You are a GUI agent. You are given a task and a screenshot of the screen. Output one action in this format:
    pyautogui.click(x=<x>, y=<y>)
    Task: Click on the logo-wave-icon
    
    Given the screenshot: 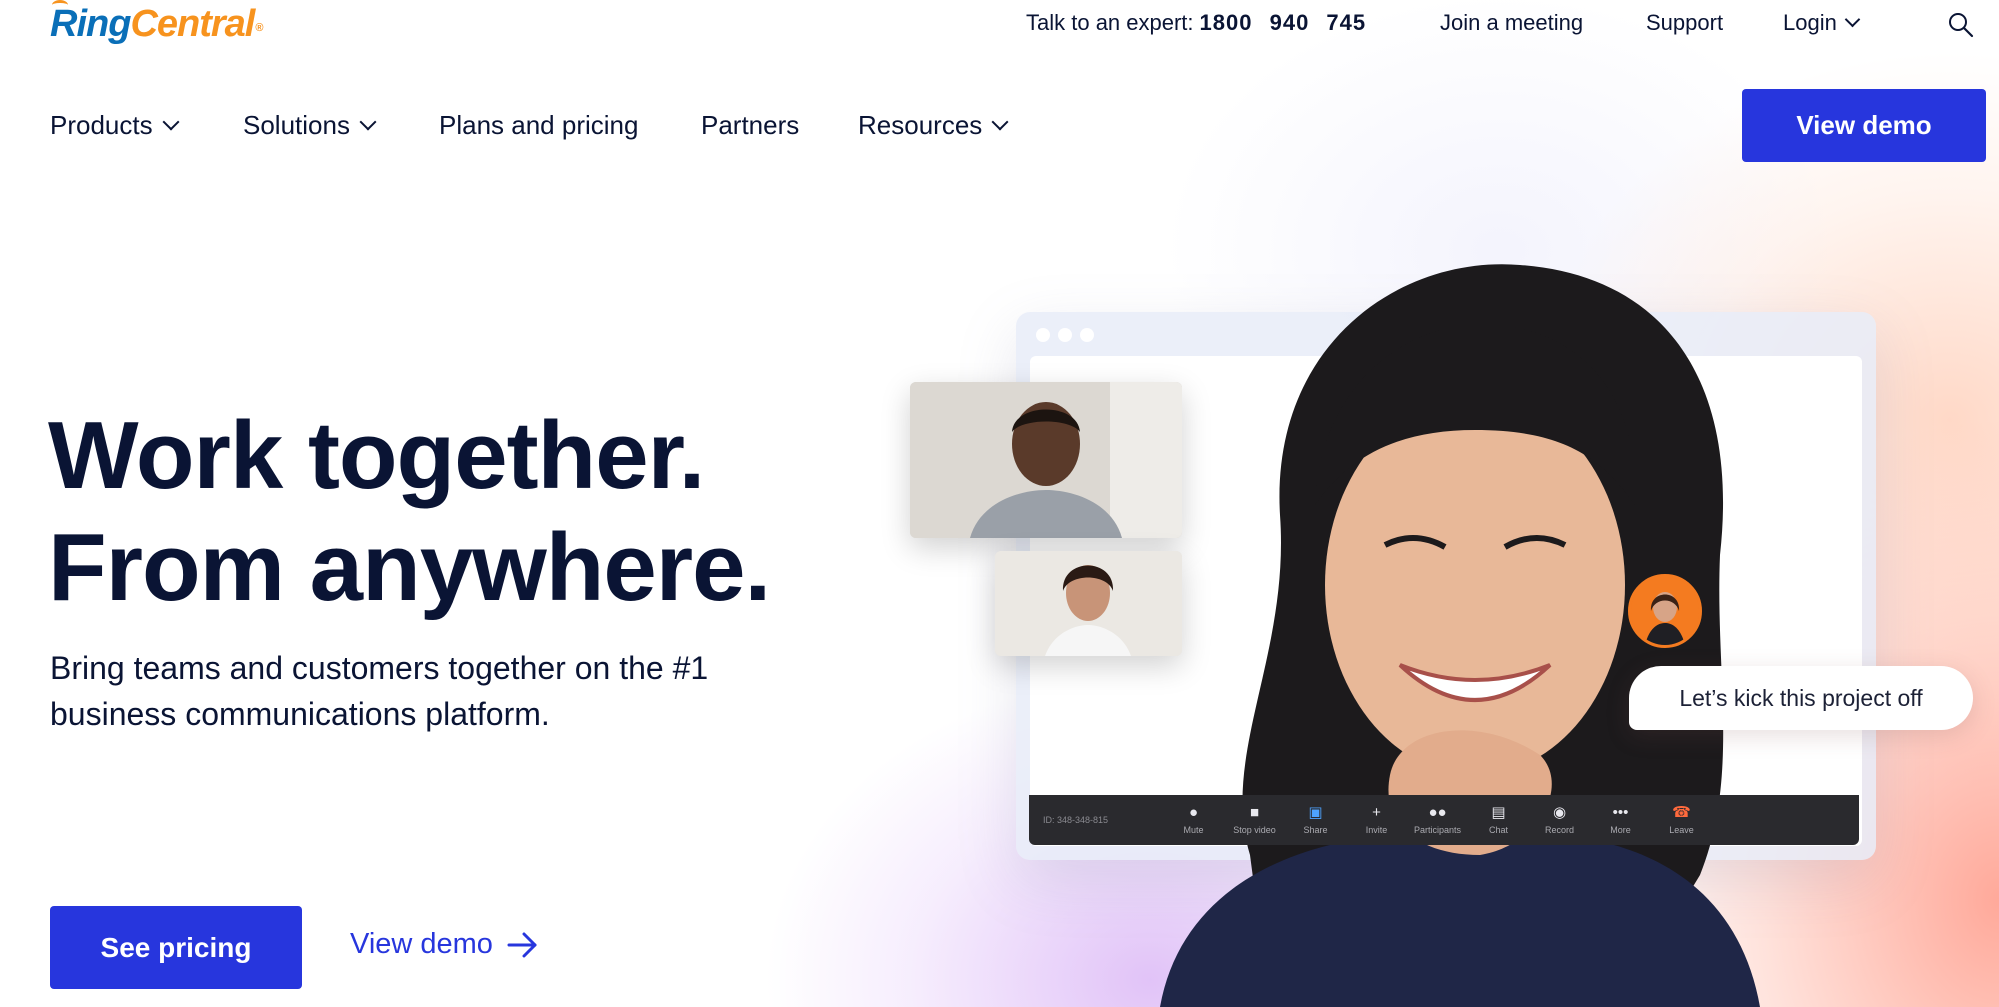 What is the action you would take?
    pyautogui.click(x=60, y=5)
    